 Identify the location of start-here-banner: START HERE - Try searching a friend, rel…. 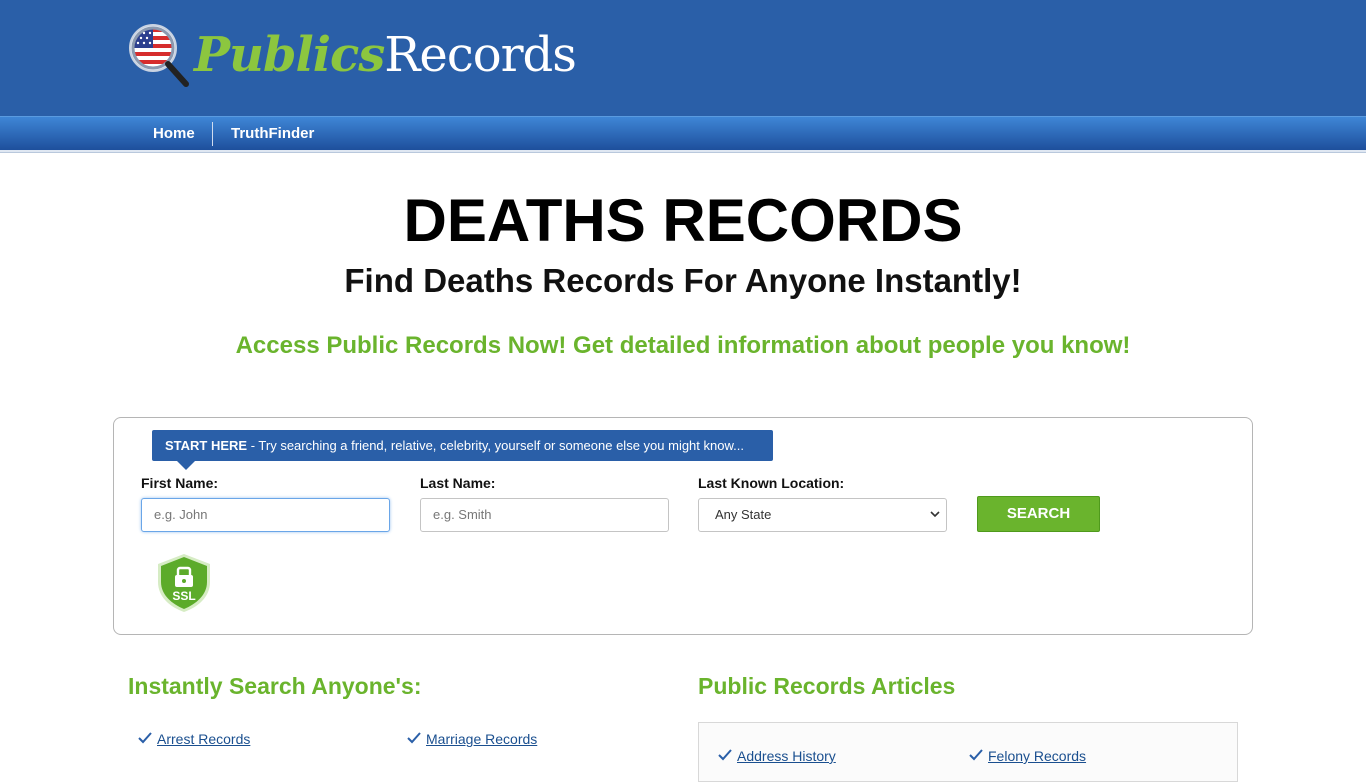
(462, 445).